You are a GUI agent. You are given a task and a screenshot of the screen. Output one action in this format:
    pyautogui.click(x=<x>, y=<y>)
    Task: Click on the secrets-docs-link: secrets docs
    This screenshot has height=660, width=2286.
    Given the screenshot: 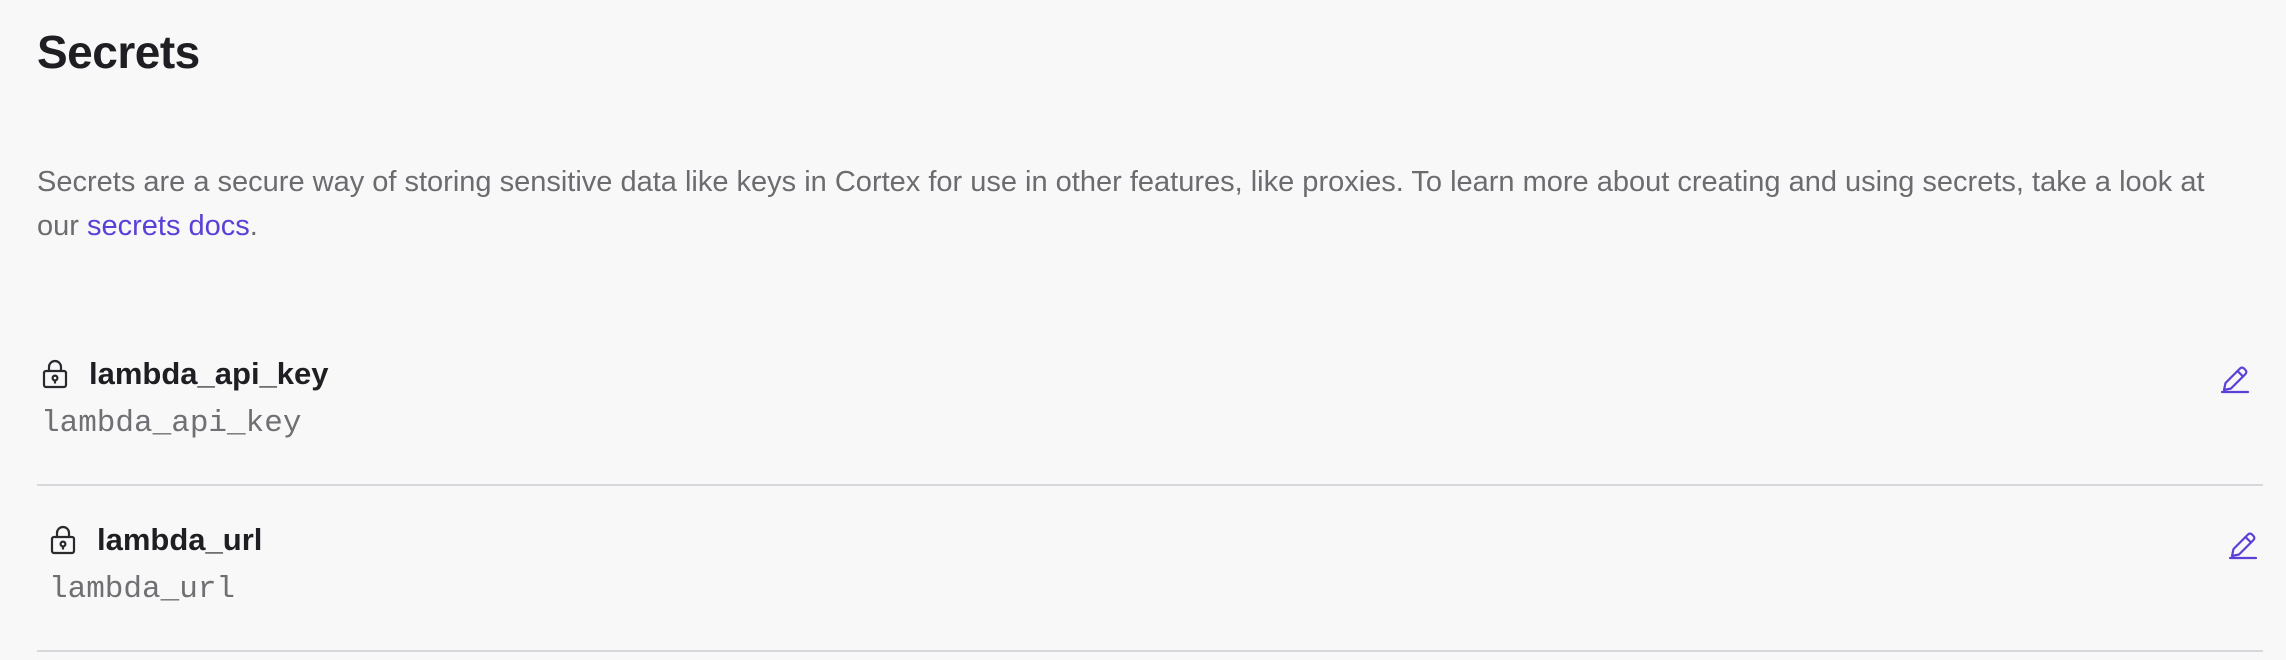 What is the action you would take?
    pyautogui.click(x=168, y=226)
    